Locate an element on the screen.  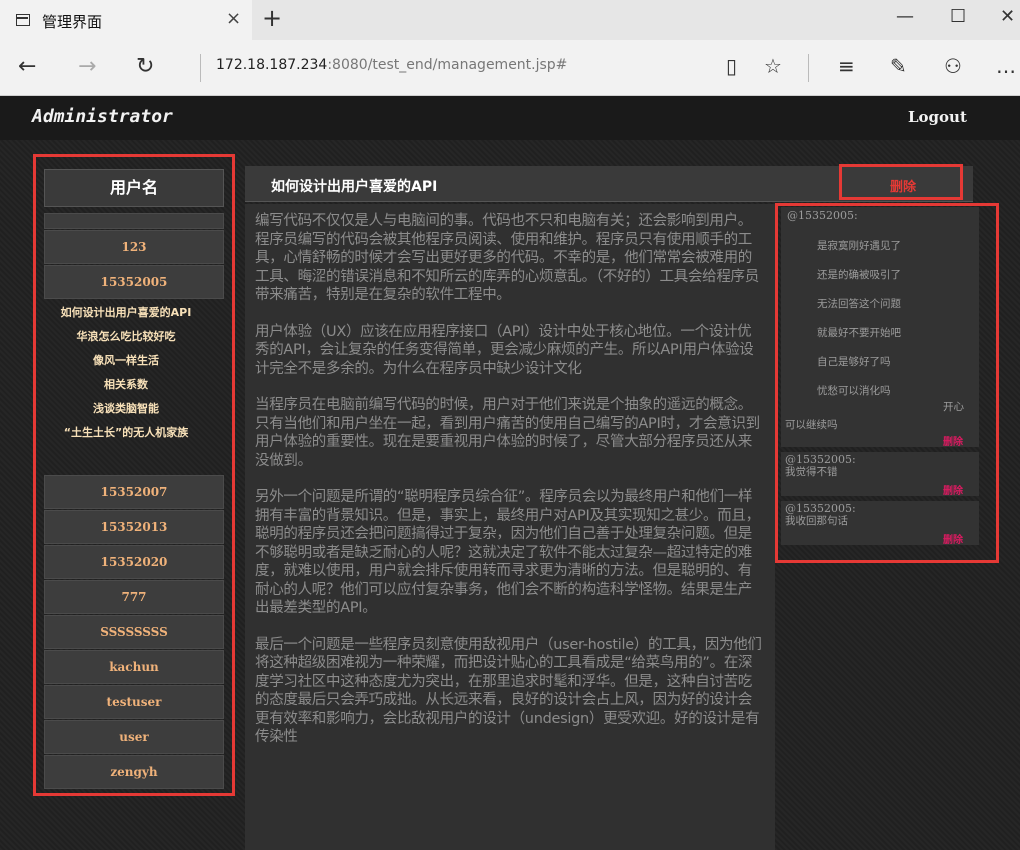
comment-text: 我觉得不错 is located at coordinates (811, 472).